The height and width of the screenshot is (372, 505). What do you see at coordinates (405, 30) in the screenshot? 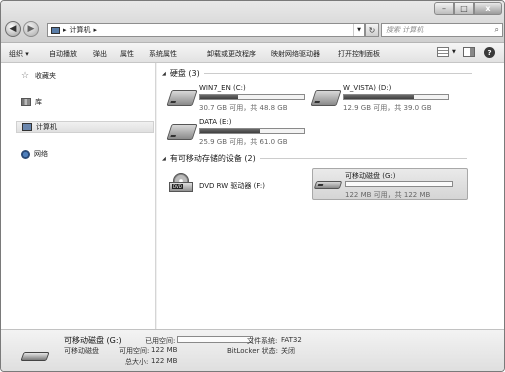
I see `search-placeholder: 搜索 计算机` at bounding box center [405, 30].